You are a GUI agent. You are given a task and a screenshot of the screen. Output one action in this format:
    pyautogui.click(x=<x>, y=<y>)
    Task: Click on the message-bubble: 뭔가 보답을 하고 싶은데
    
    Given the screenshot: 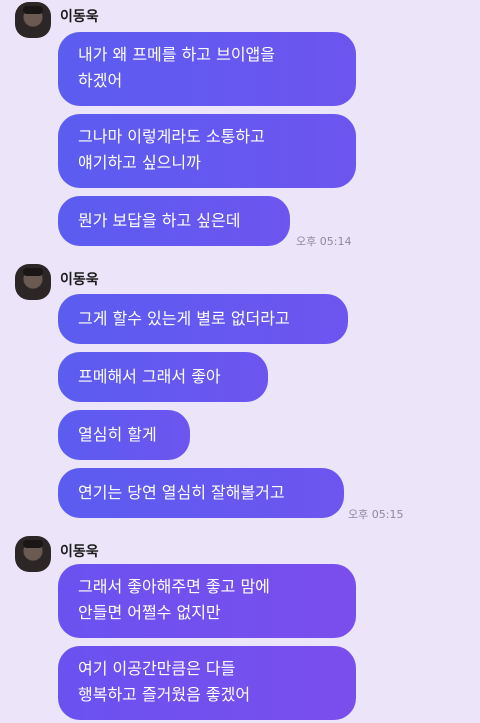 What is the action you would take?
    pyautogui.click(x=174, y=221)
    